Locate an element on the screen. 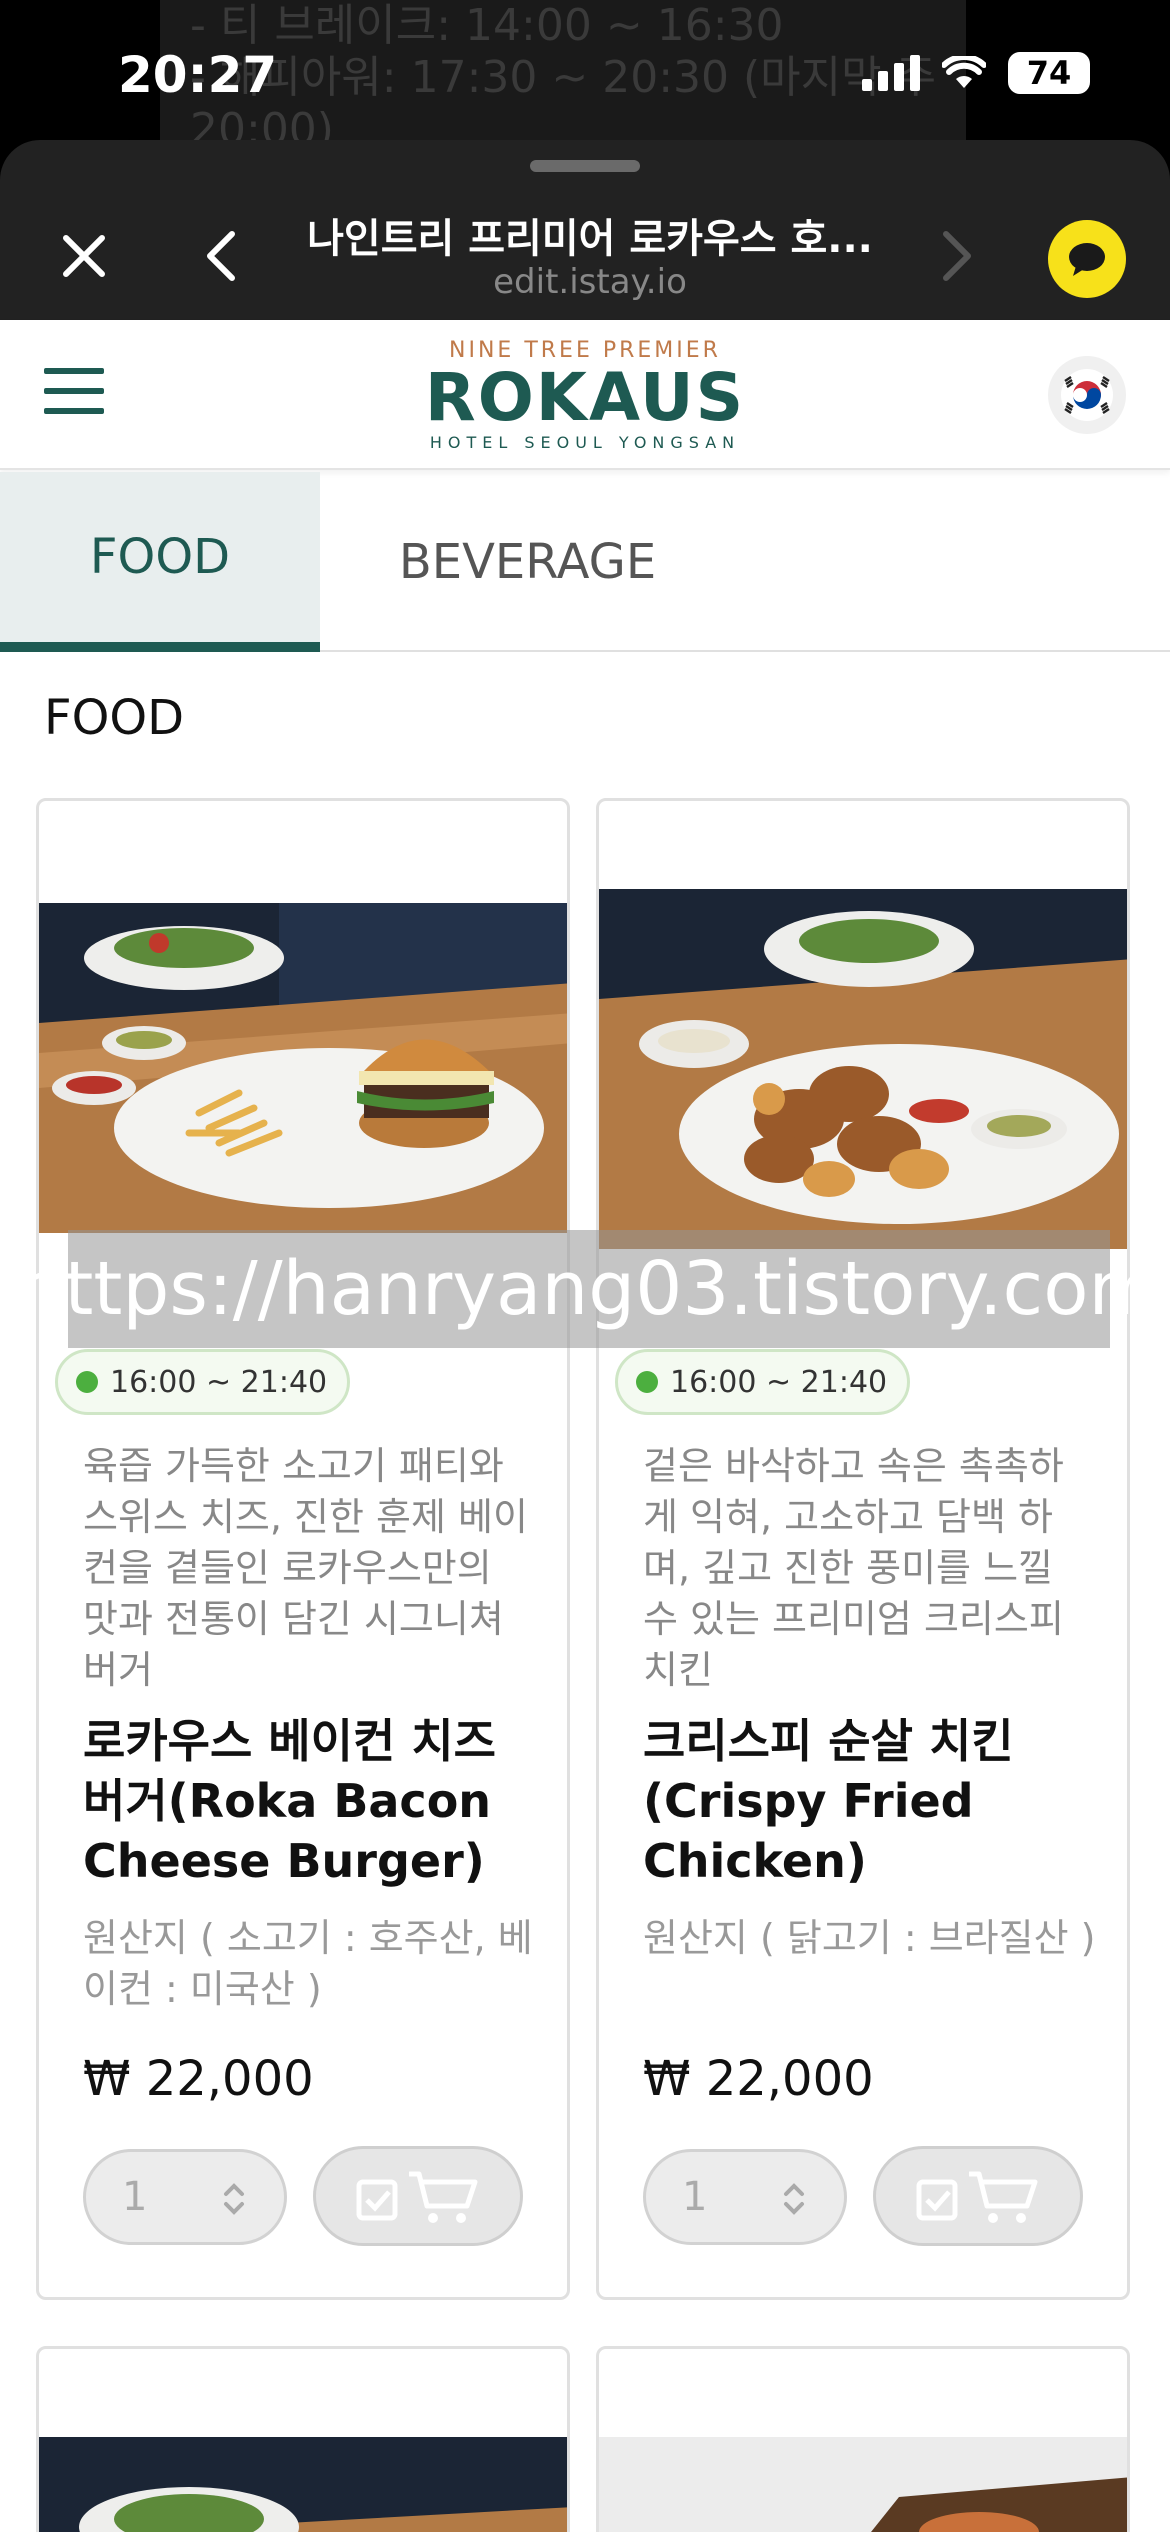 The height and width of the screenshot is (2532, 1170). tab-beverage: BEVERAGE is located at coordinates (527, 562).